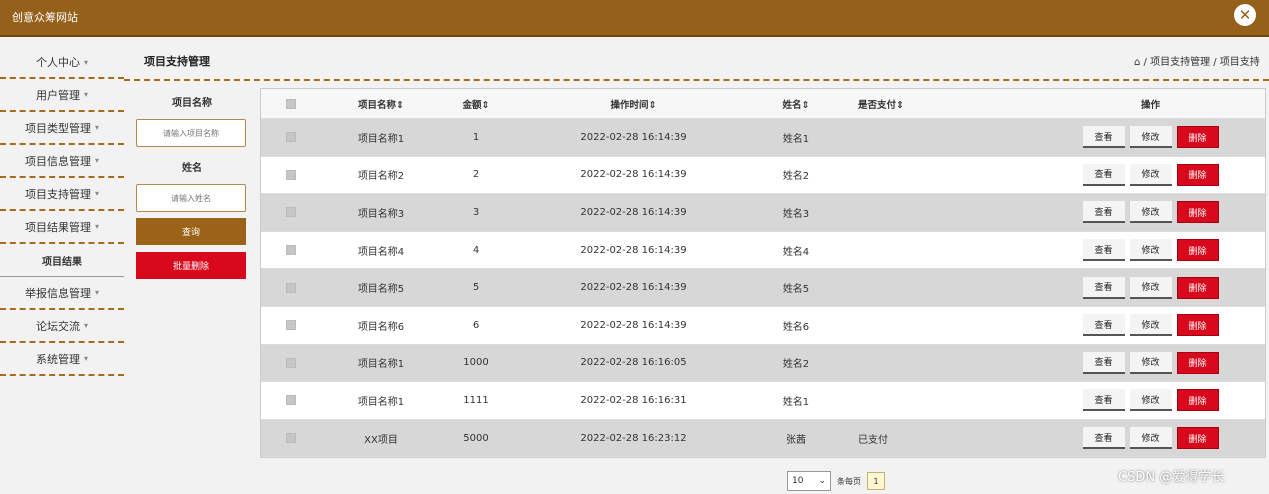 This screenshot has height=494, width=1269. I want to click on sidebar-item: 项目类型管理 ▾, so click(62, 128).